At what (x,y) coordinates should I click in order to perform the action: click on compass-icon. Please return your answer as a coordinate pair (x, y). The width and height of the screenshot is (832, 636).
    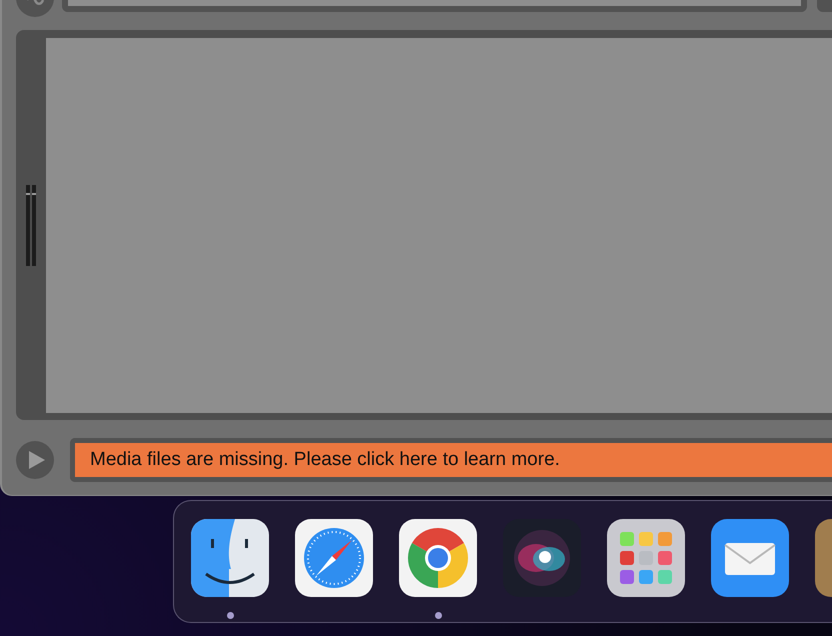
    Looking at the image, I should click on (334, 558).